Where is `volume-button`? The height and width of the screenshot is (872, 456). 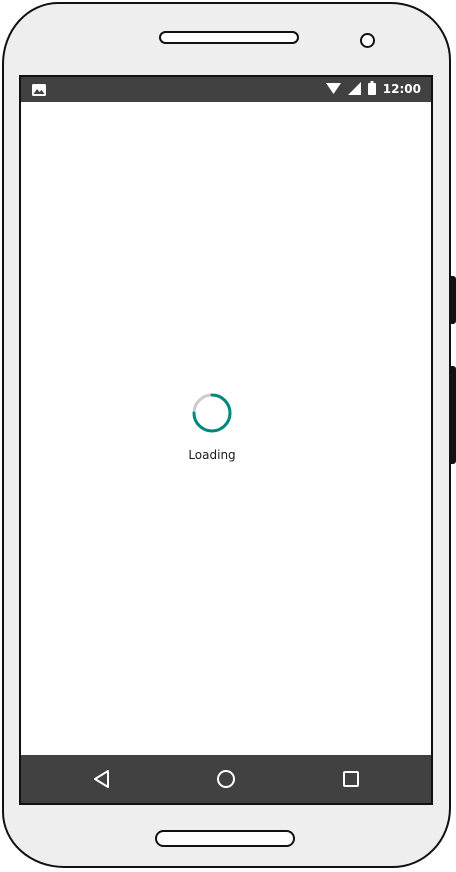
volume-button is located at coordinates (453, 415).